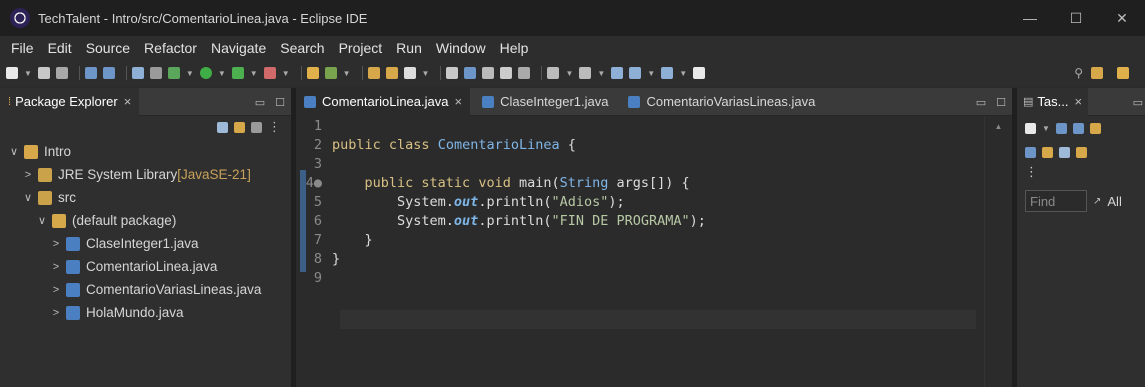  I want to click on forward-arrow-icon, so click(667, 73).